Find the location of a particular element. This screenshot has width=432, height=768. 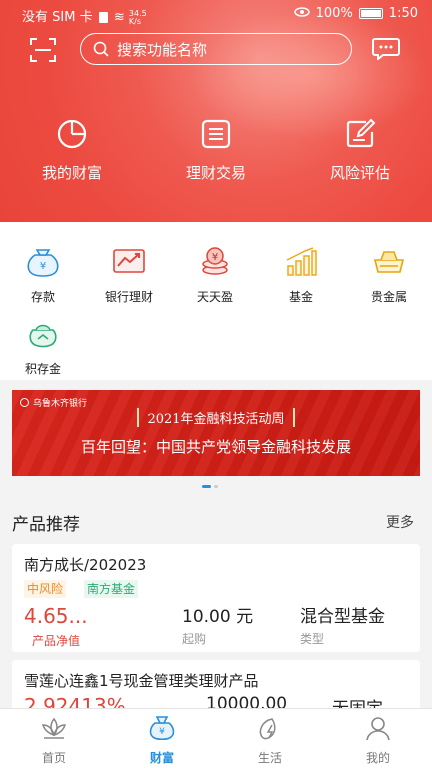

money-bag-icon: ¥ is located at coordinates (43, 263).